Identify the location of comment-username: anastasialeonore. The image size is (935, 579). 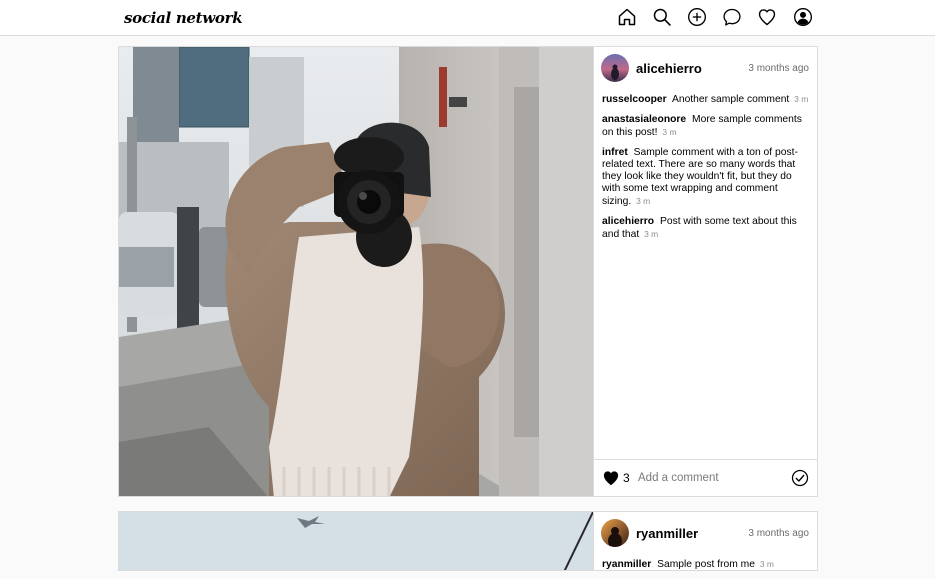
(644, 119).